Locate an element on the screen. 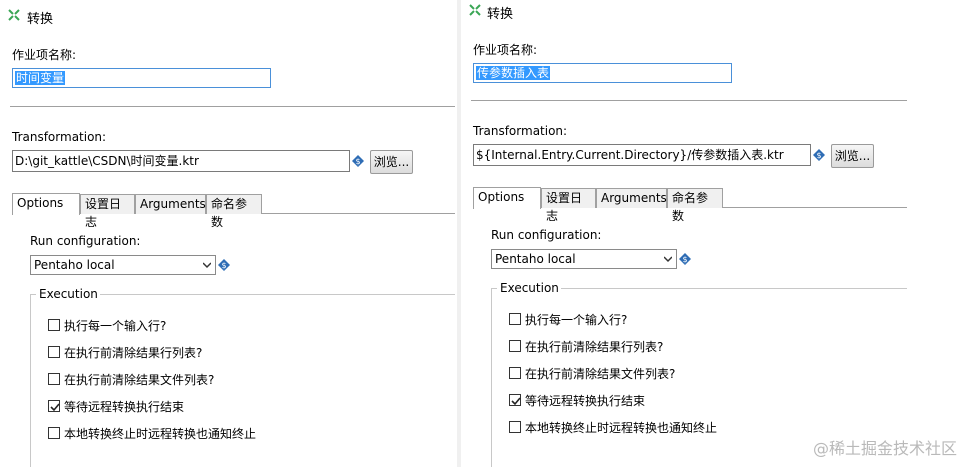 The height and width of the screenshot is (467, 963). job-name-input: 时间变量 is located at coordinates (141, 78).